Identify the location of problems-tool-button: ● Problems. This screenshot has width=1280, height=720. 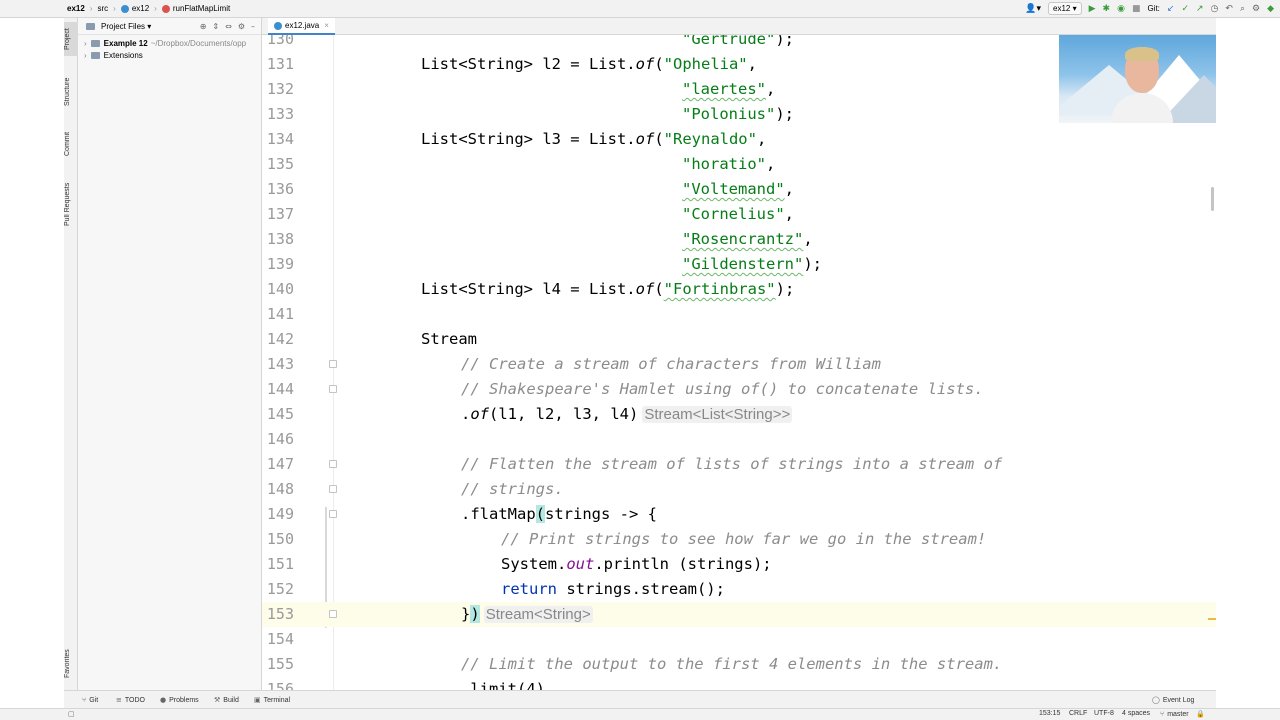
(179, 700).